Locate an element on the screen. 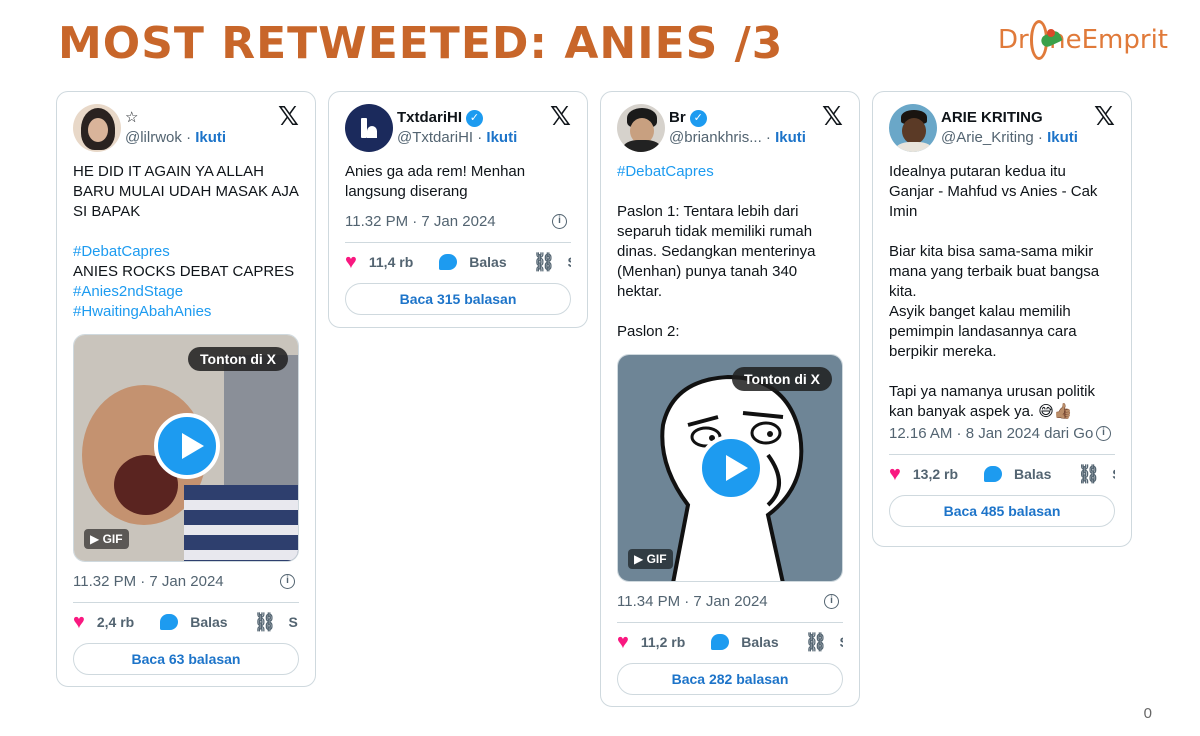 This screenshot has height=736, width=1200. display-name: TxtdariHI is located at coordinates (429, 118).